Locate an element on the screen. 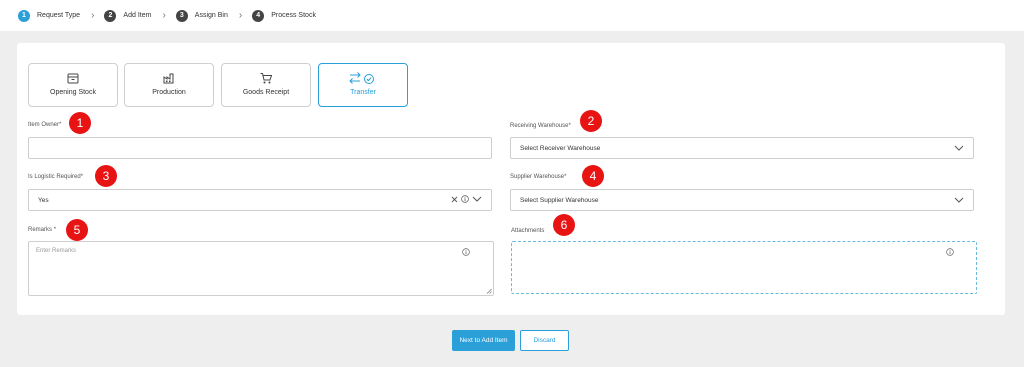 This screenshot has height=367, width=1024. tile-label: Production is located at coordinates (169, 92).